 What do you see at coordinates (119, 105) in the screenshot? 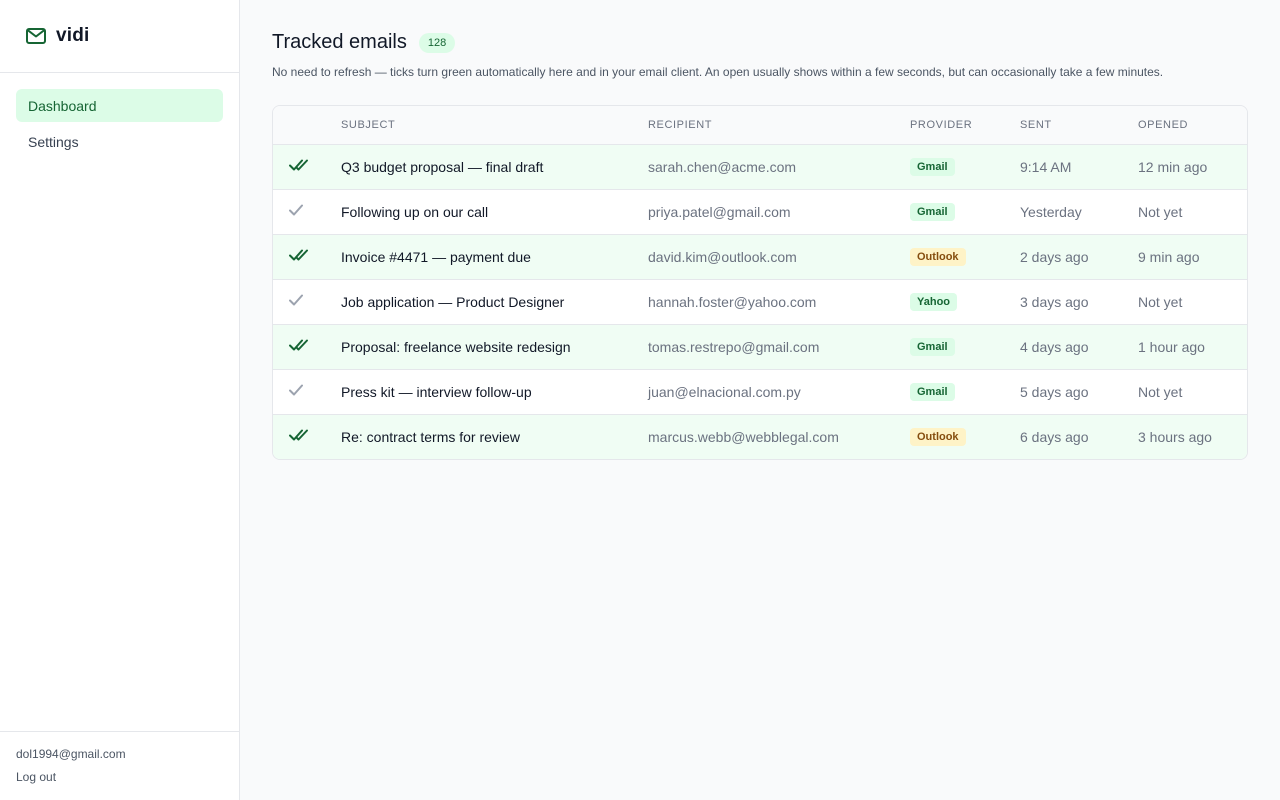
I see `sidebar-item-dashboard: Dashboard` at bounding box center [119, 105].